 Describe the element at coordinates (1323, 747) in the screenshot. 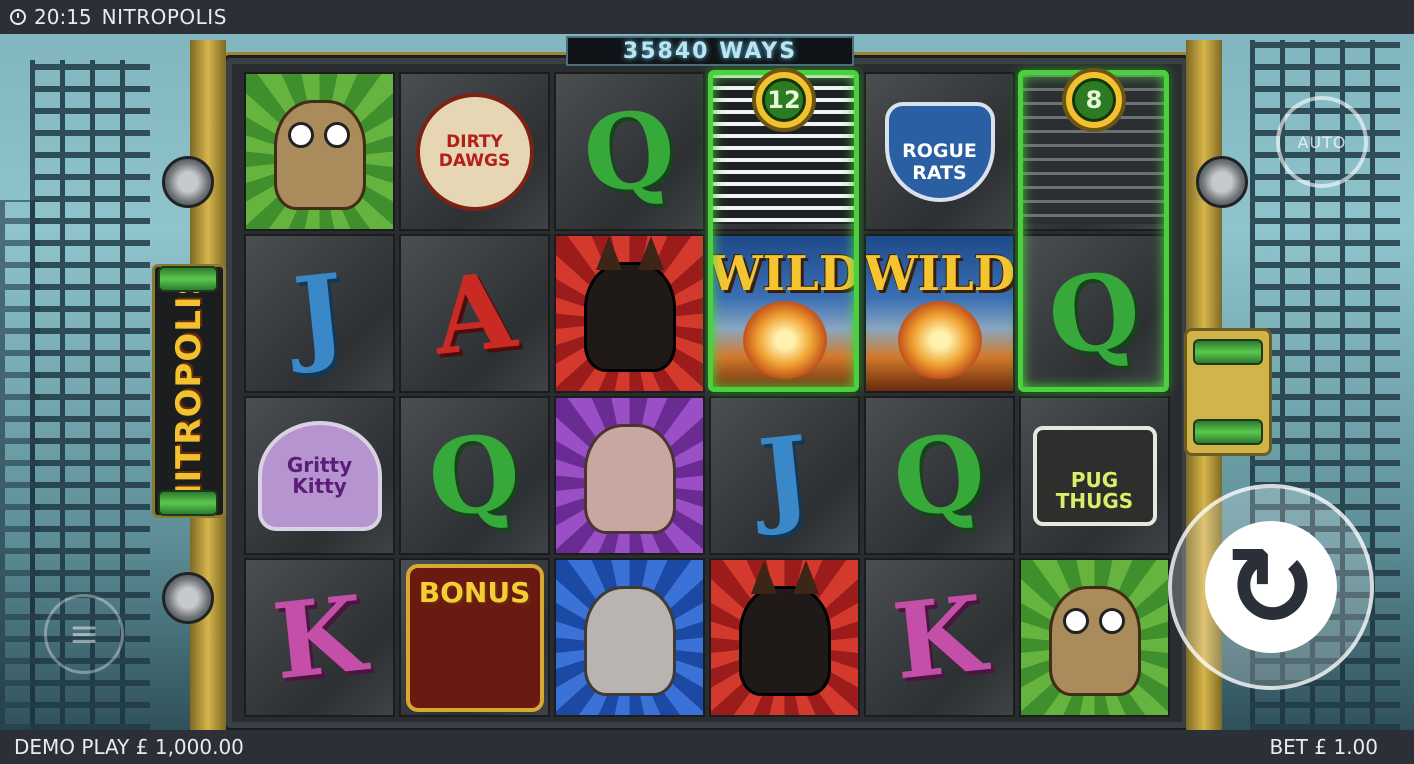

I see `bet-display: BET £ 1.00` at that location.